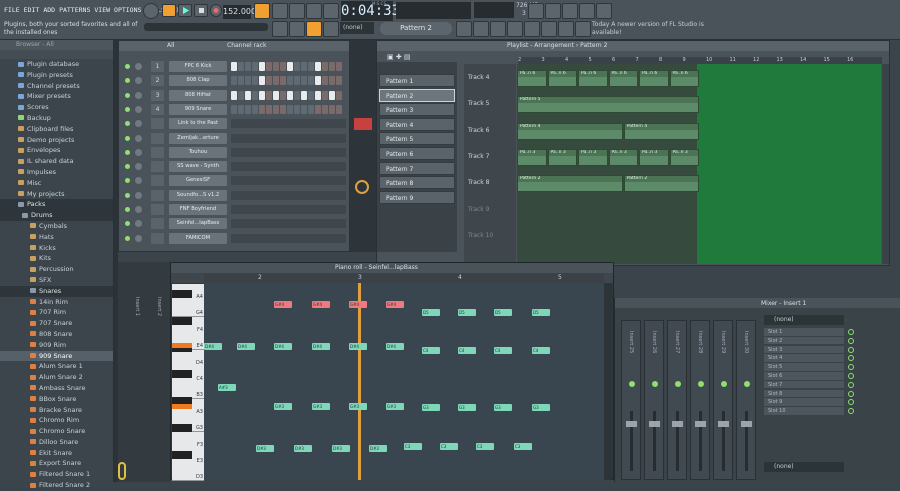 This screenshot has height=491, width=900. I want to click on pattern-song-toggle, so click(151, 11).